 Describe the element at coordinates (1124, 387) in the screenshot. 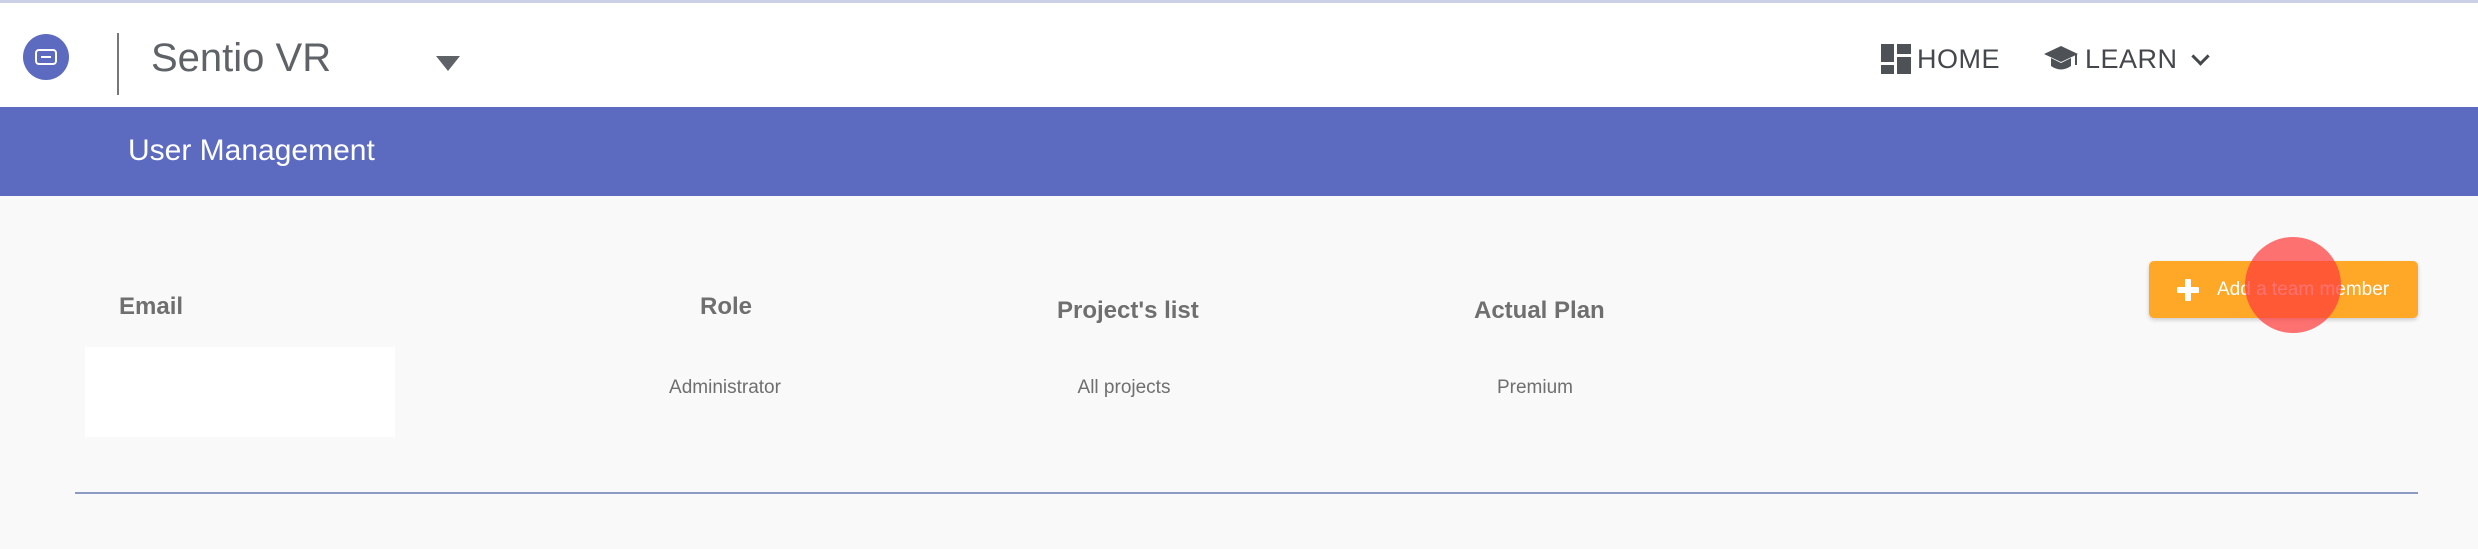

I see `projects-cell: All projects` at that location.